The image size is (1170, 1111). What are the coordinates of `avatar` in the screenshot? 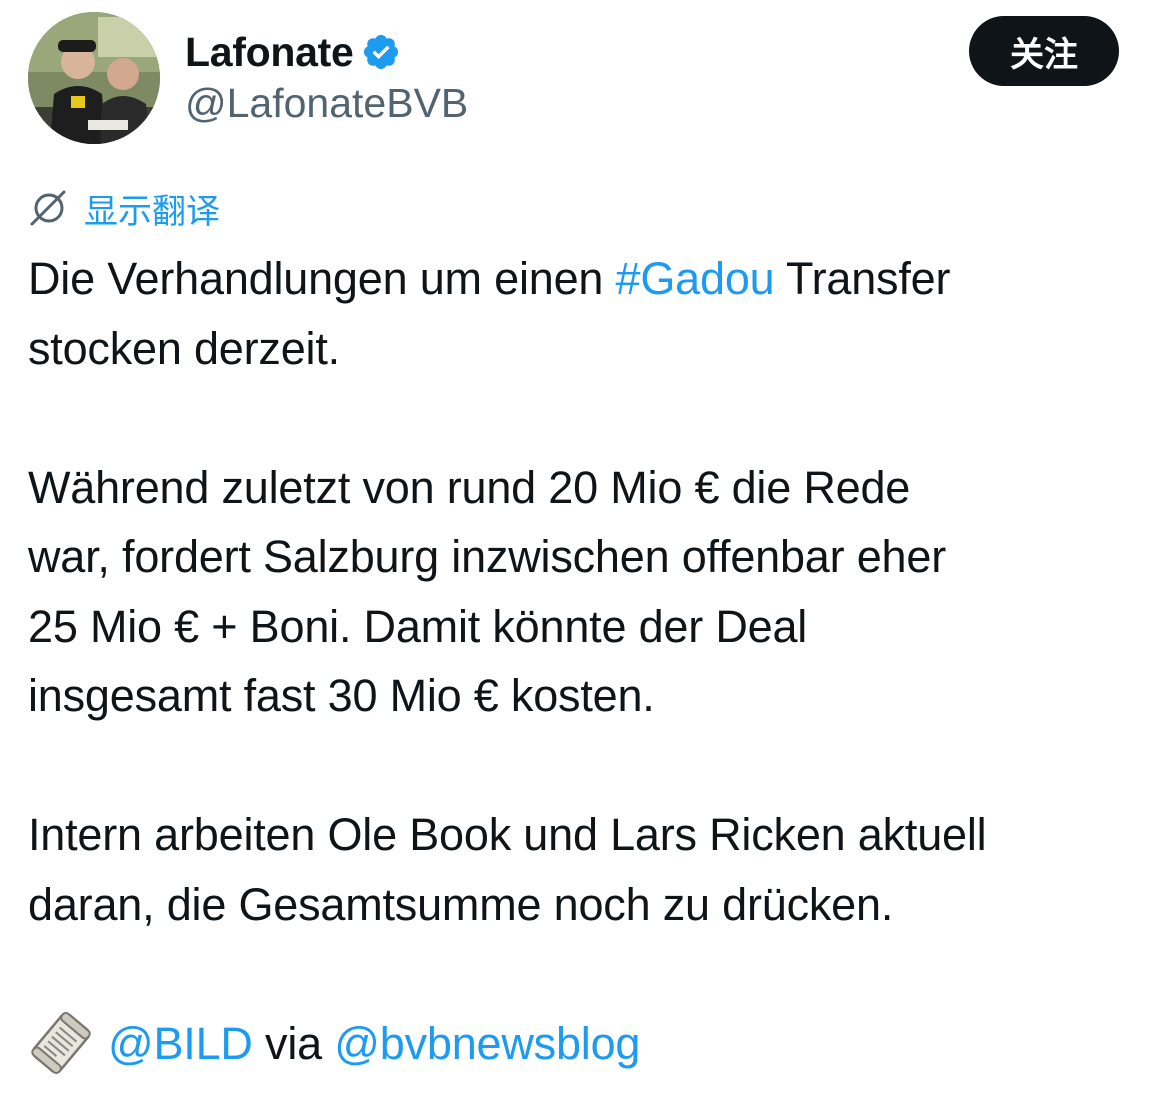 It's located at (94, 78).